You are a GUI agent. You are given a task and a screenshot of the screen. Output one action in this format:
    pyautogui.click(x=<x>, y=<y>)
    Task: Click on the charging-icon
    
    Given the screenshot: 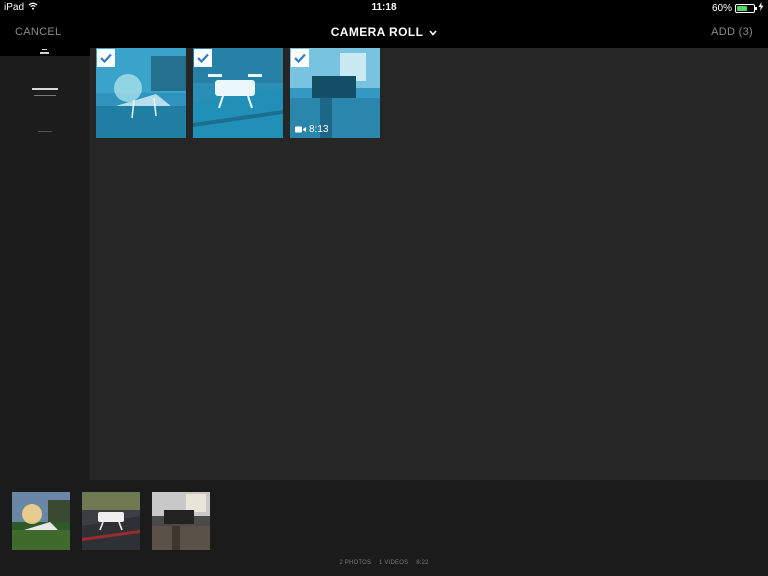 What is the action you would take?
    pyautogui.click(x=761, y=8)
    